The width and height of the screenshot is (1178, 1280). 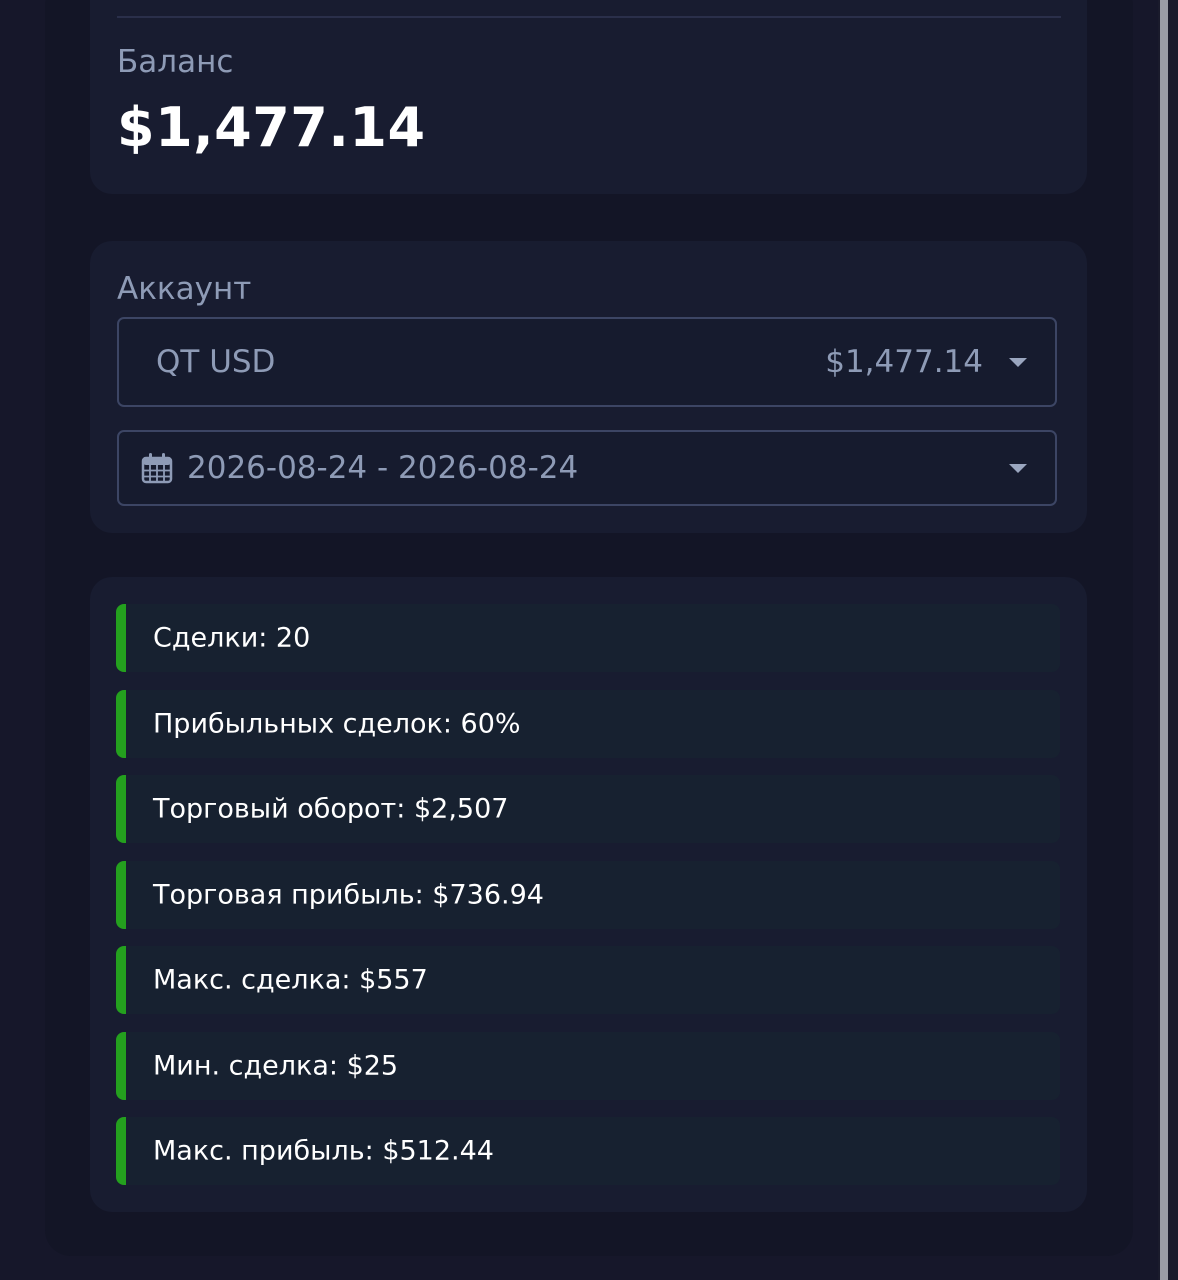 What do you see at coordinates (175, 62) in the screenshot?
I see `balance-label: Баланс` at bounding box center [175, 62].